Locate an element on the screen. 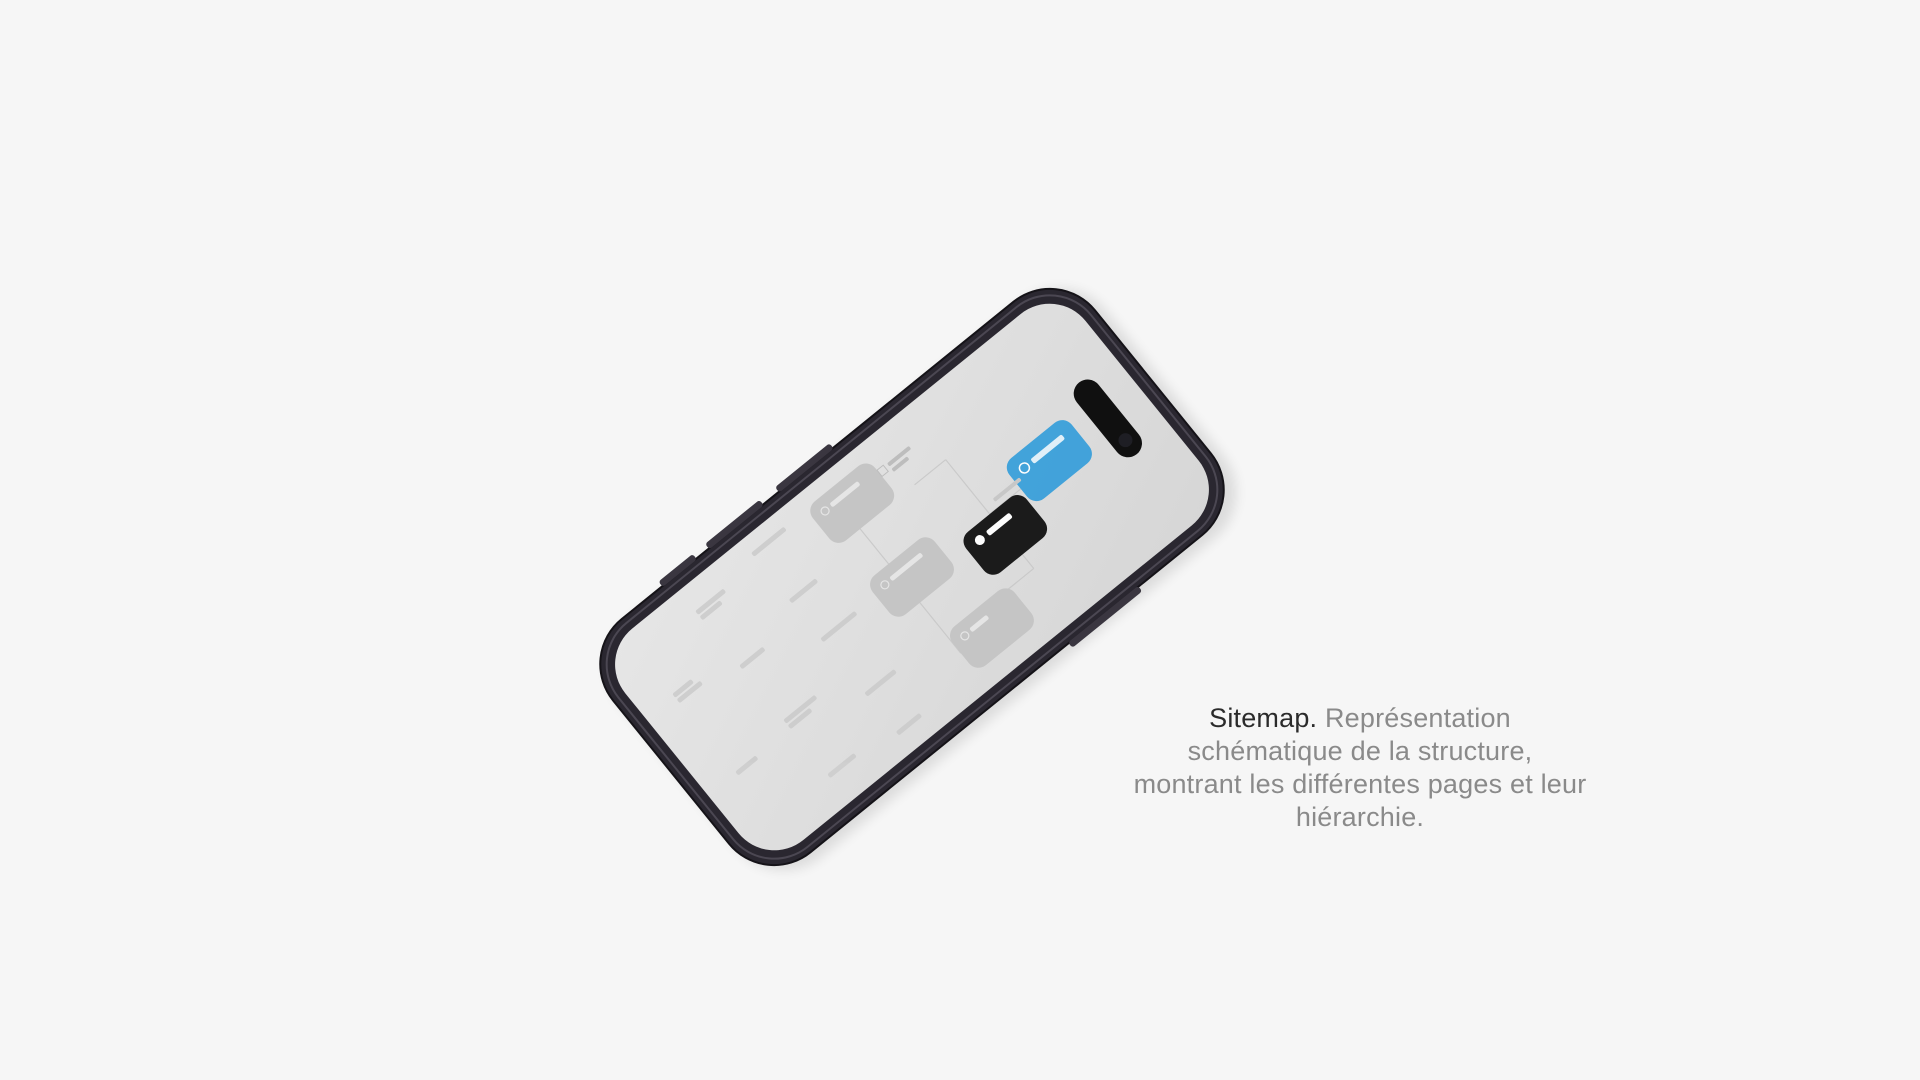 This screenshot has height=1080, width=1920. caption-lead: Sitemap. is located at coordinates (1263, 718).